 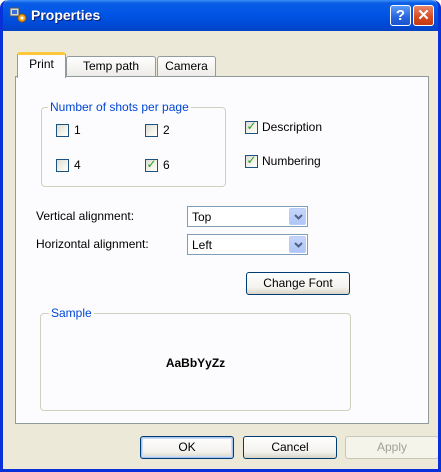 I want to click on title-bar: Properties ? ✕, so click(x=220, y=15).